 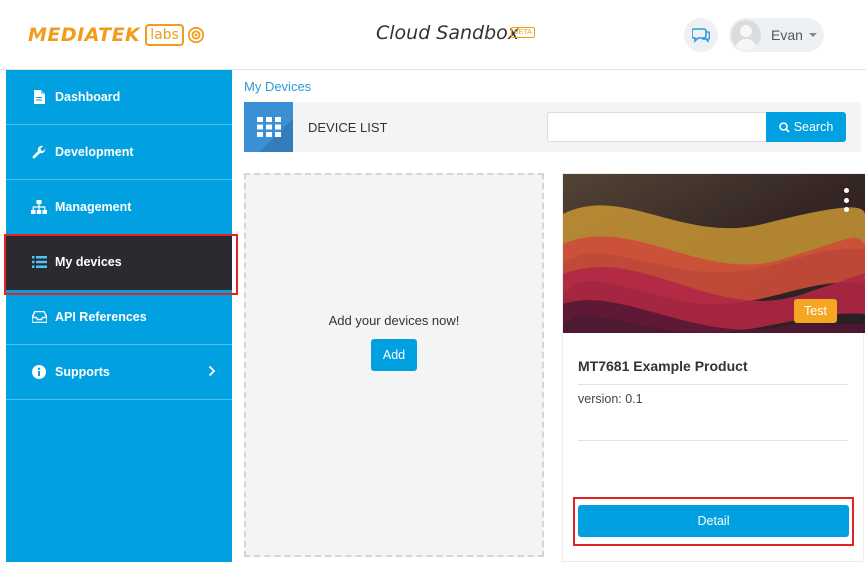 I want to click on breadcrumb: My Devices, so click(x=277, y=86).